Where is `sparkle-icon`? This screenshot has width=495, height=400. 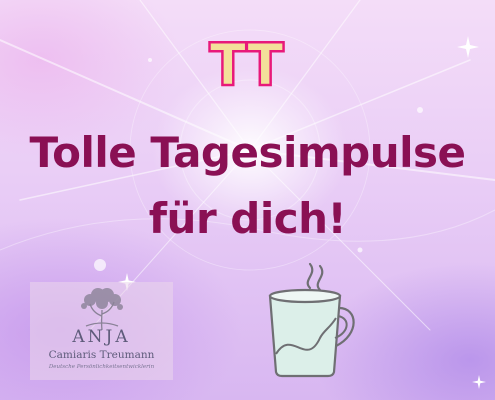
sparkle-icon is located at coordinates (479, 382).